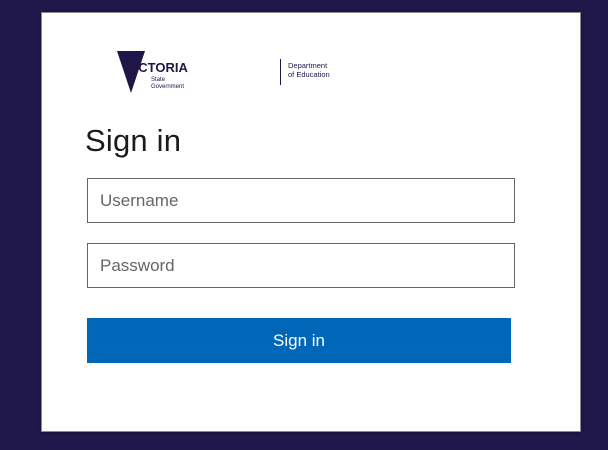 The width and height of the screenshot is (608, 450). What do you see at coordinates (158, 80) in the screenshot?
I see `logo-state: State` at bounding box center [158, 80].